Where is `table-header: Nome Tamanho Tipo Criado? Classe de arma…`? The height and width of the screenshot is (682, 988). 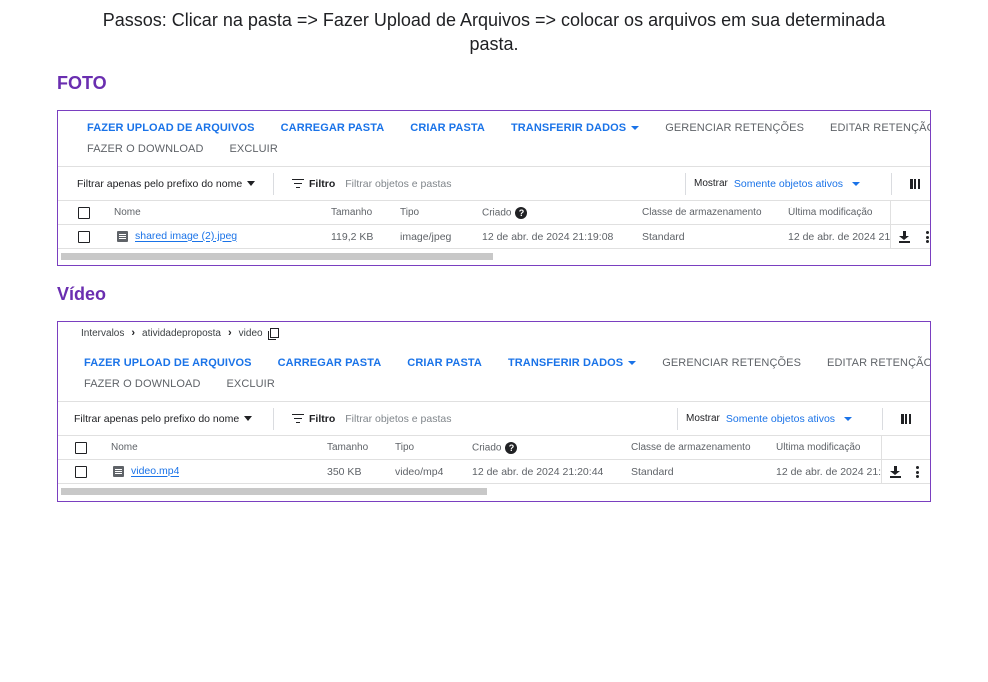 table-header: Nome Tamanho Tipo Criado? Classe de arma… is located at coordinates (494, 213).